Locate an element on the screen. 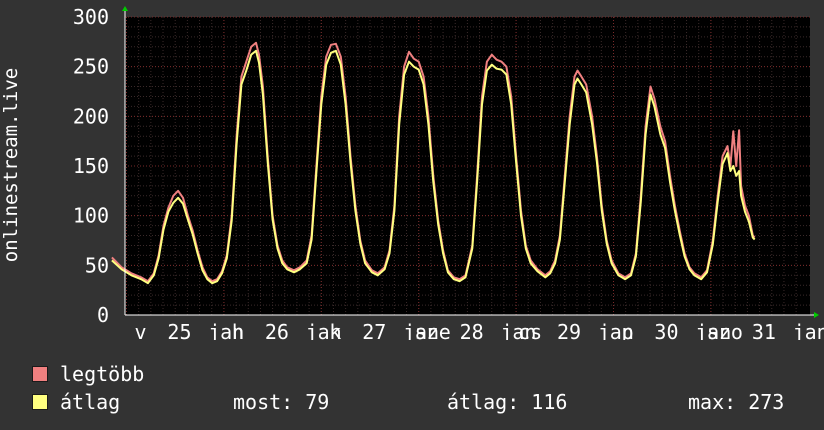  x-axis-arrow is located at coordinates (816, 315).